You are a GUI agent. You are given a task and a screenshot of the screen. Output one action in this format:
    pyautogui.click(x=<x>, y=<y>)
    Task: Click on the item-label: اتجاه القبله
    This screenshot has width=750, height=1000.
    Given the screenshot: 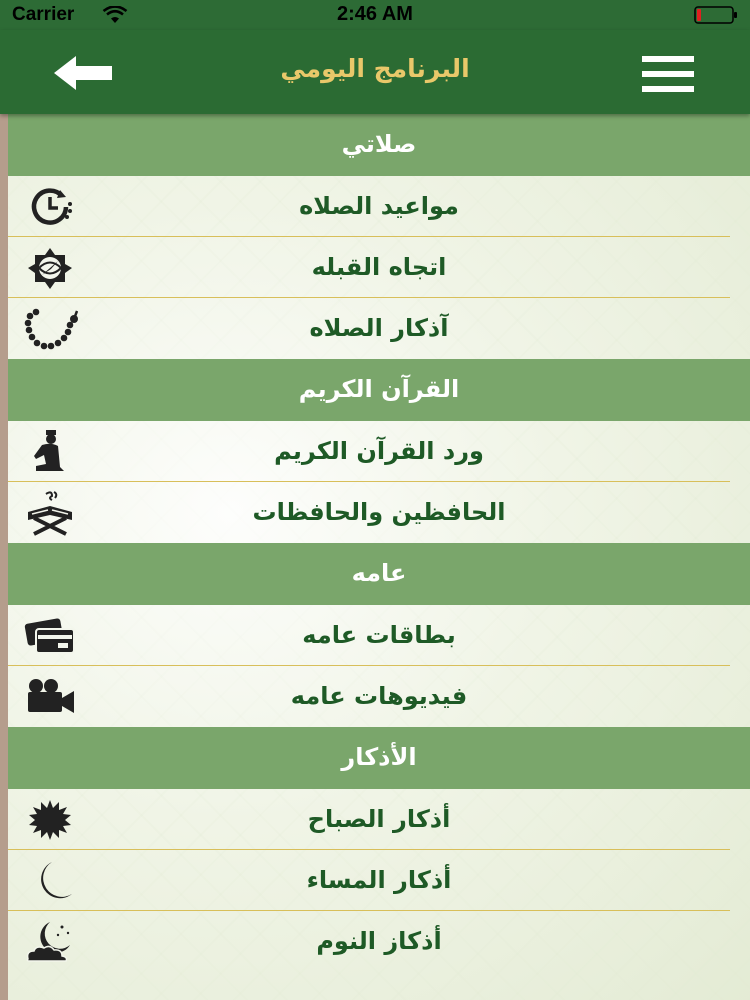 What is the action you would take?
    pyautogui.click(x=379, y=267)
    